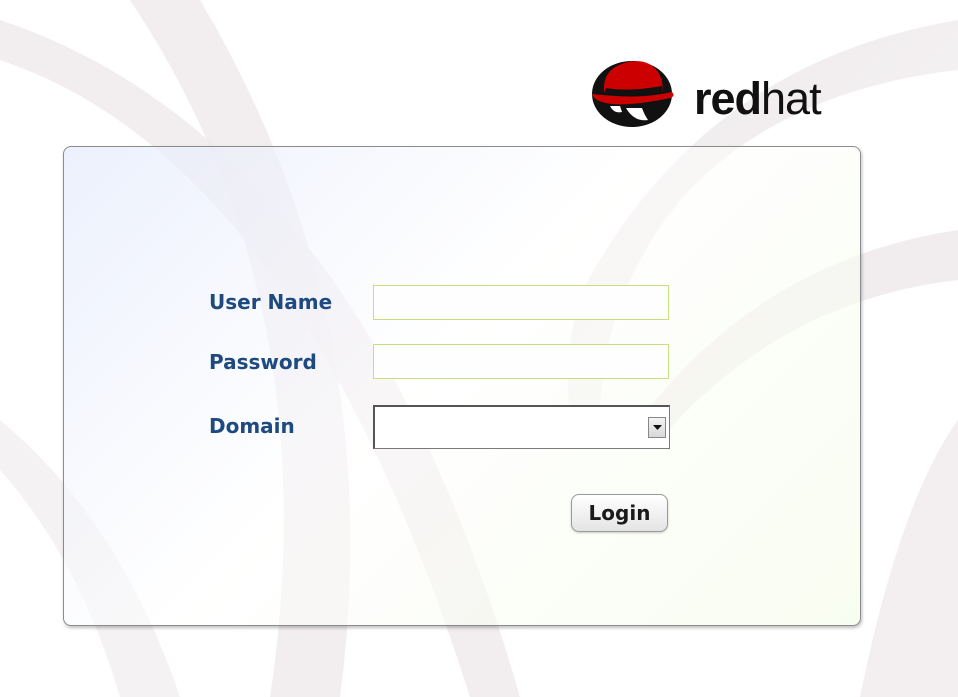 The height and width of the screenshot is (697, 958). Describe the element at coordinates (633, 94) in the screenshot. I see `shadowman-logo-icon` at that location.